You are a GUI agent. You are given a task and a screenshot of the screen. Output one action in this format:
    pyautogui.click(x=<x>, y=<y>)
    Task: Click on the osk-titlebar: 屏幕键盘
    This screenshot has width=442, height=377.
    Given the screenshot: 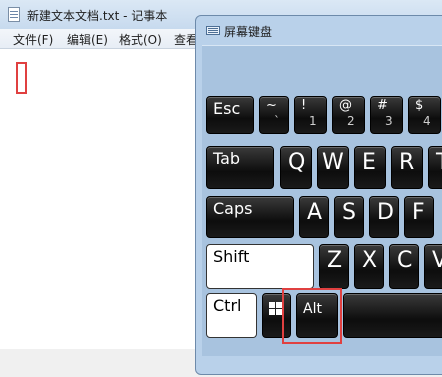 What is the action you would take?
    pyautogui.click(x=319, y=30)
    